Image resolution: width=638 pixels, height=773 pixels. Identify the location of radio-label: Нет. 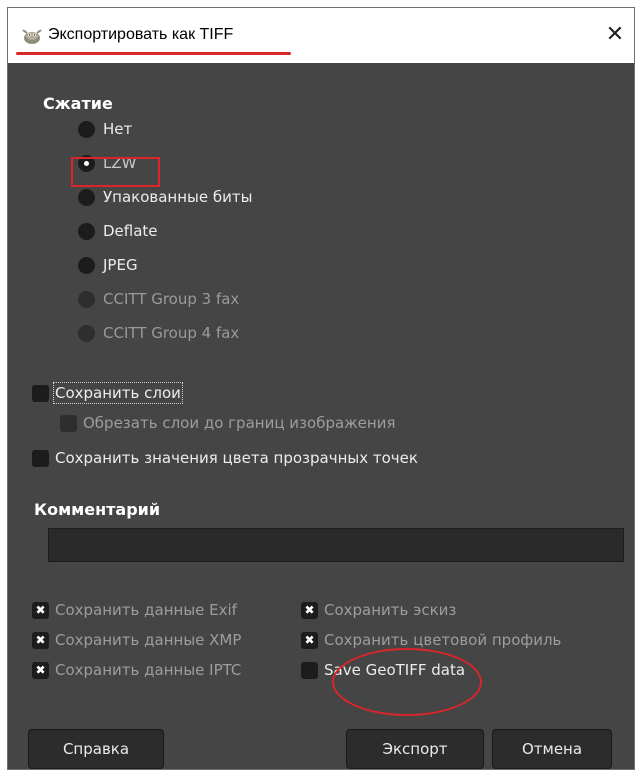
(118, 129).